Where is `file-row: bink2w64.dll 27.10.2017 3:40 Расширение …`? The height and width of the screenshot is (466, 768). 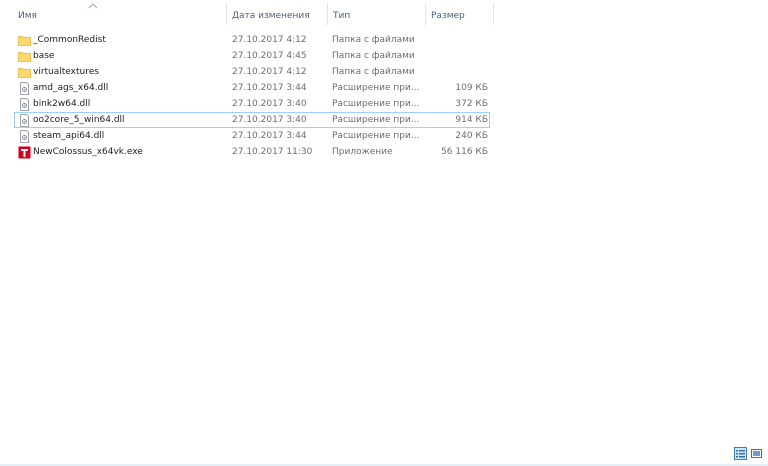 file-row: bink2w64.dll 27.10.2017 3:40 Расширение … is located at coordinates (252, 104).